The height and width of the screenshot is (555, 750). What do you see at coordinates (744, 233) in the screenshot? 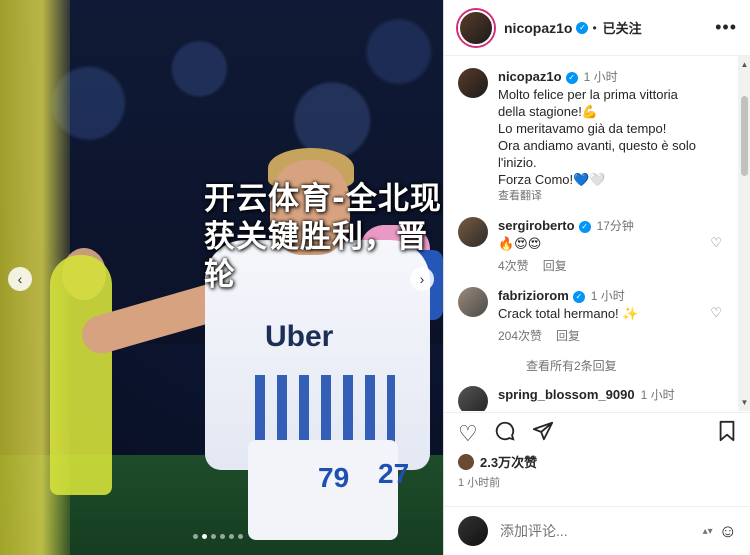
I see `comments-scrollbar: ▲ ▼` at bounding box center [744, 233].